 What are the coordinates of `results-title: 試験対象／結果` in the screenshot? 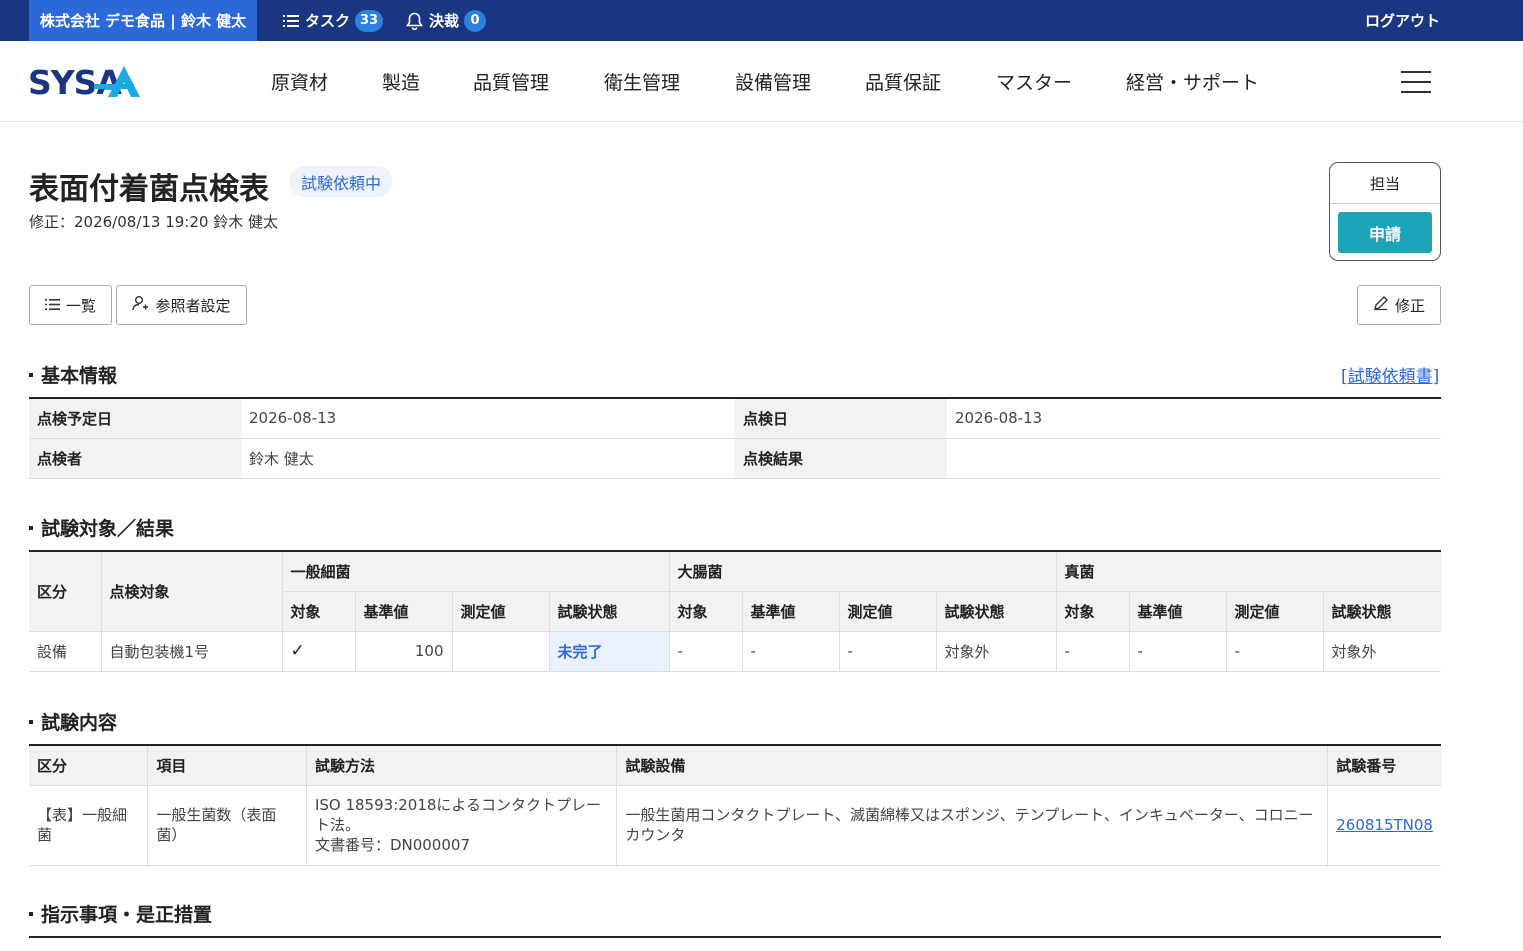 It's located at (101, 527).